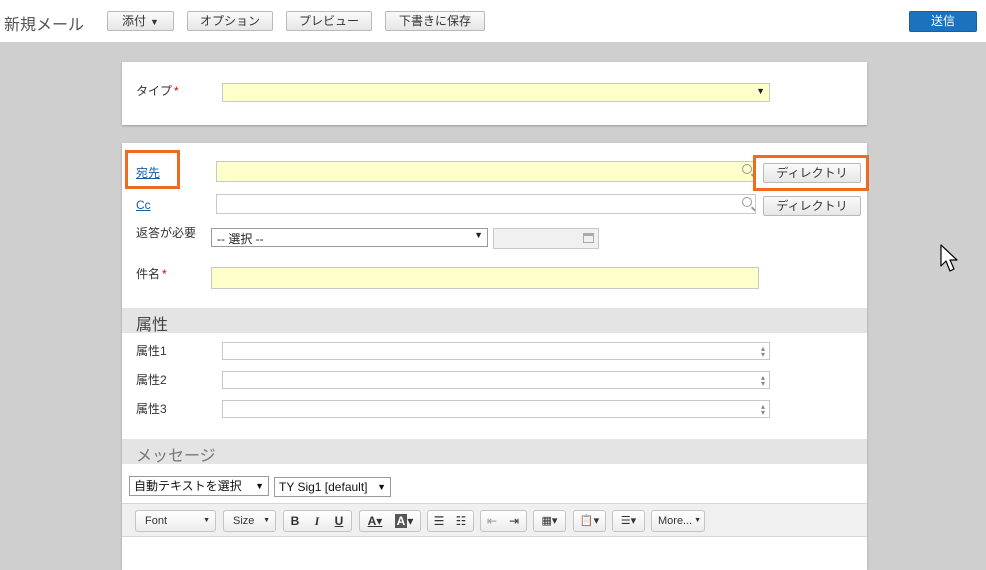 Image resolution: width=986 pixels, height=570 pixels. I want to click on preview-button: プレビュー, so click(329, 21).